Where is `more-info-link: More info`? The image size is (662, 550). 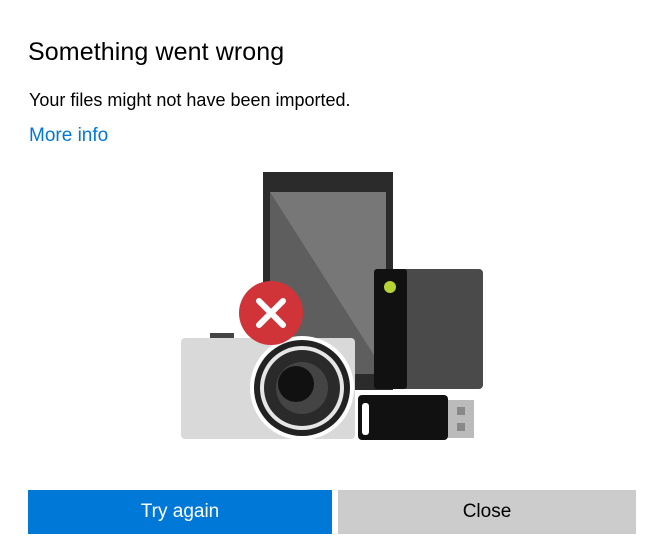
more-info-link: More info is located at coordinates (68, 136).